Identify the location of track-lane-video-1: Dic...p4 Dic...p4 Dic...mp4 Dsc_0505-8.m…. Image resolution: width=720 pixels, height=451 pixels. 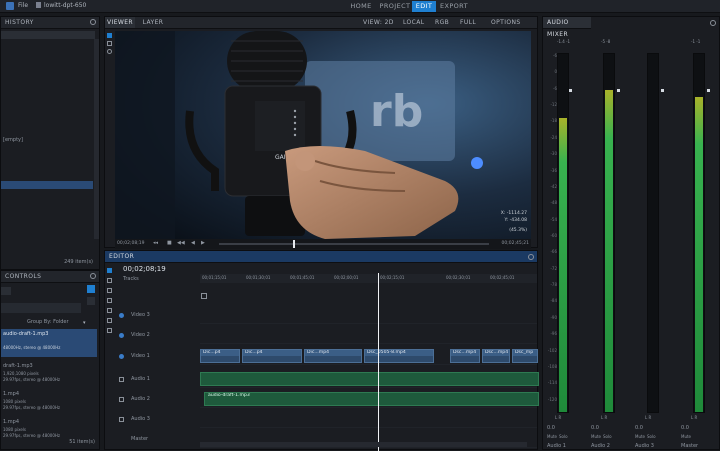
(369, 356).